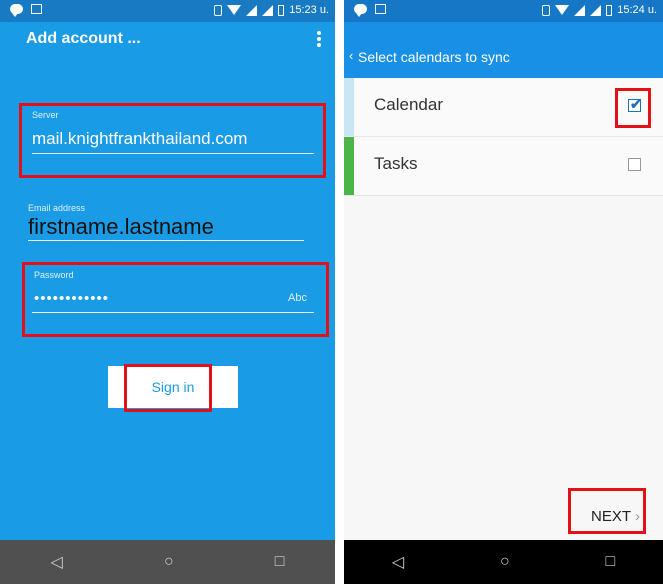 The image size is (663, 584). Describe the element at coordinates (121, 227) in the screenshot. I see `email-input: firstname.lastname` at that location.